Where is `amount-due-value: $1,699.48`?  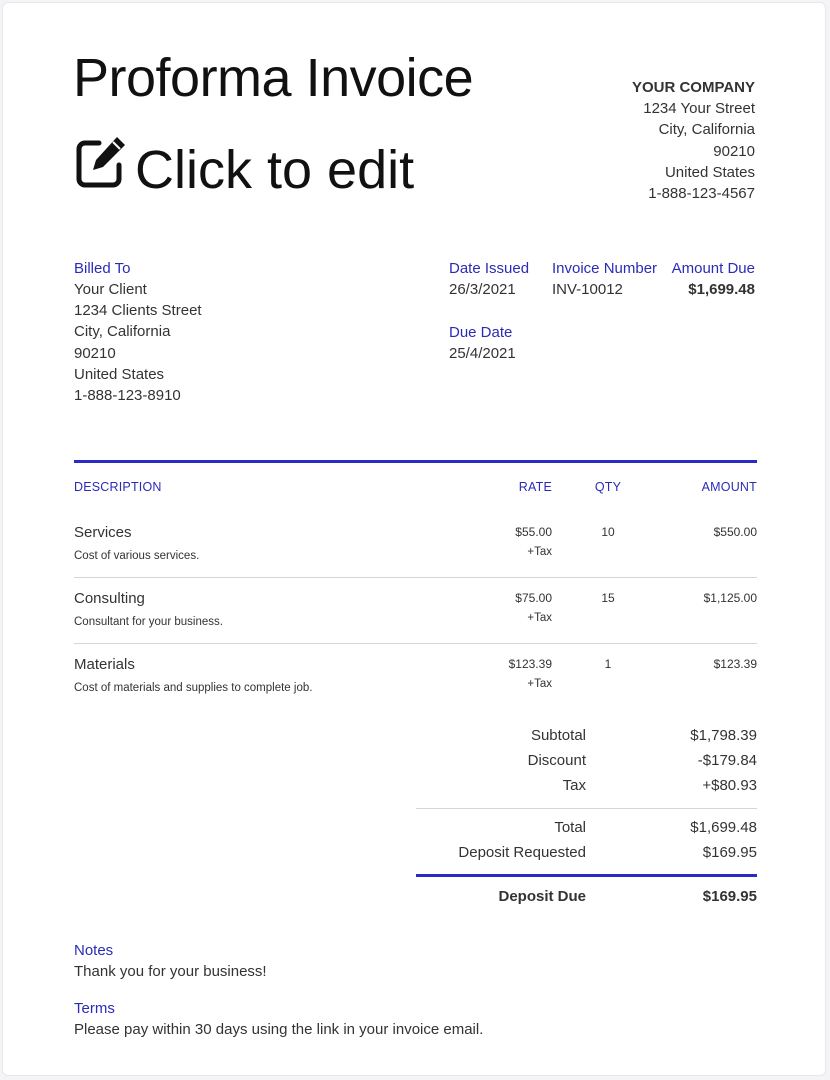
amount-due-value: $1,699.48 is located at coordinates (721, 289).